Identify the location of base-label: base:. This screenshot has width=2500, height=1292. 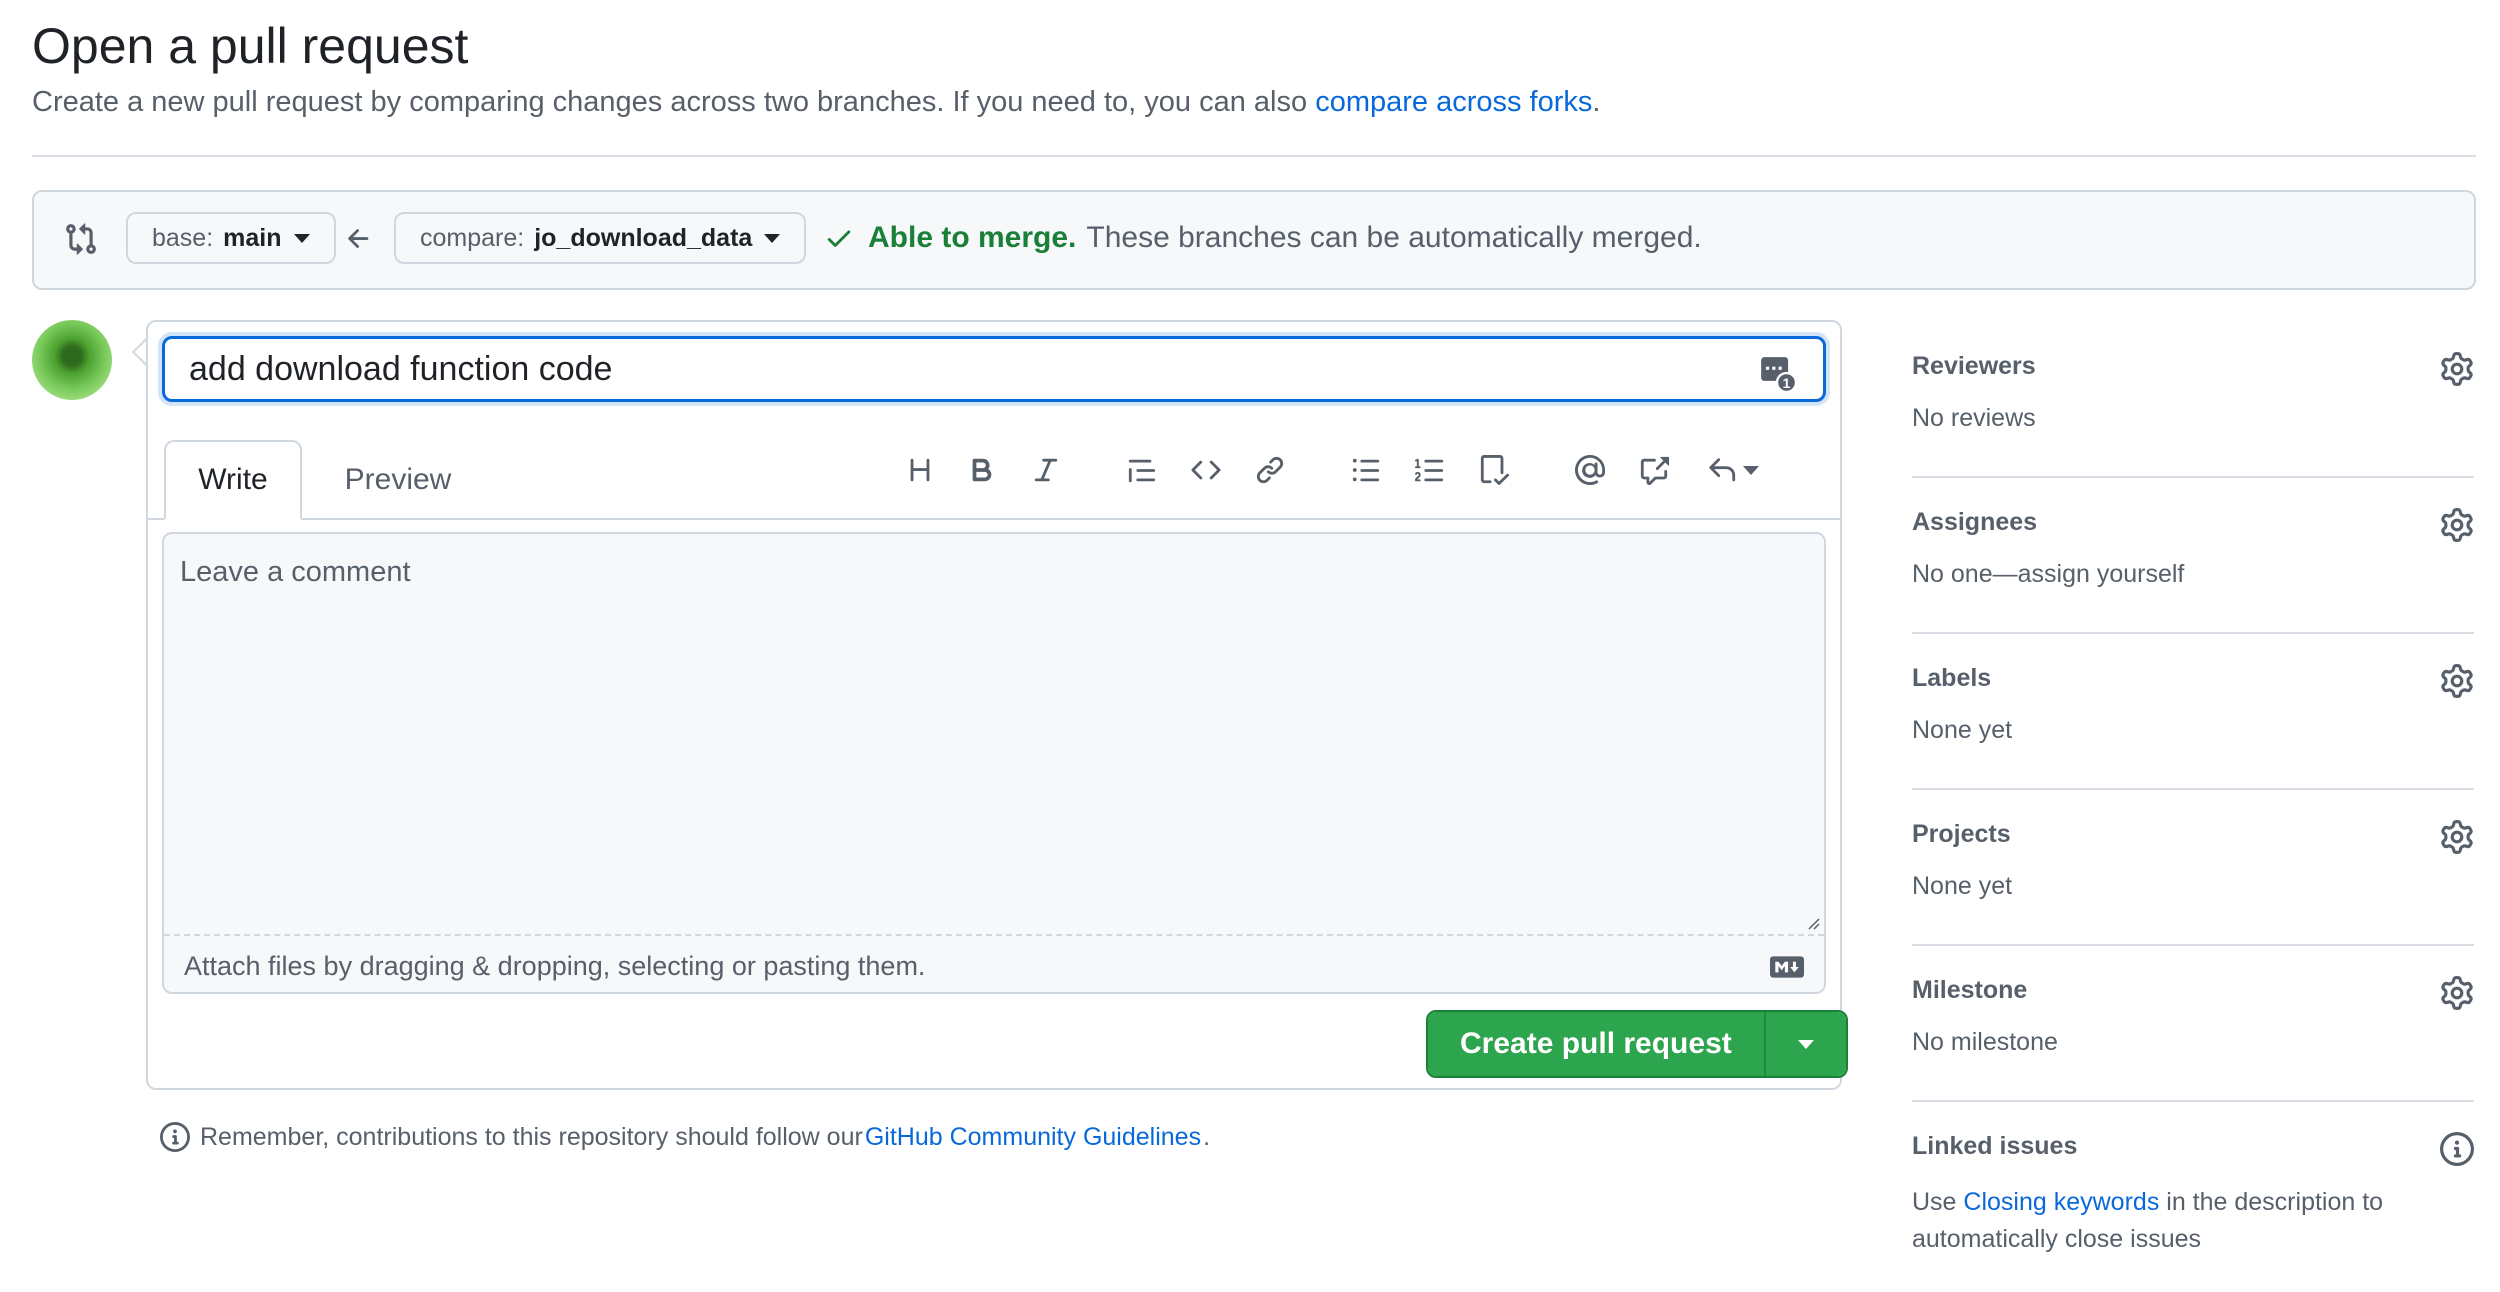
(183, 237).